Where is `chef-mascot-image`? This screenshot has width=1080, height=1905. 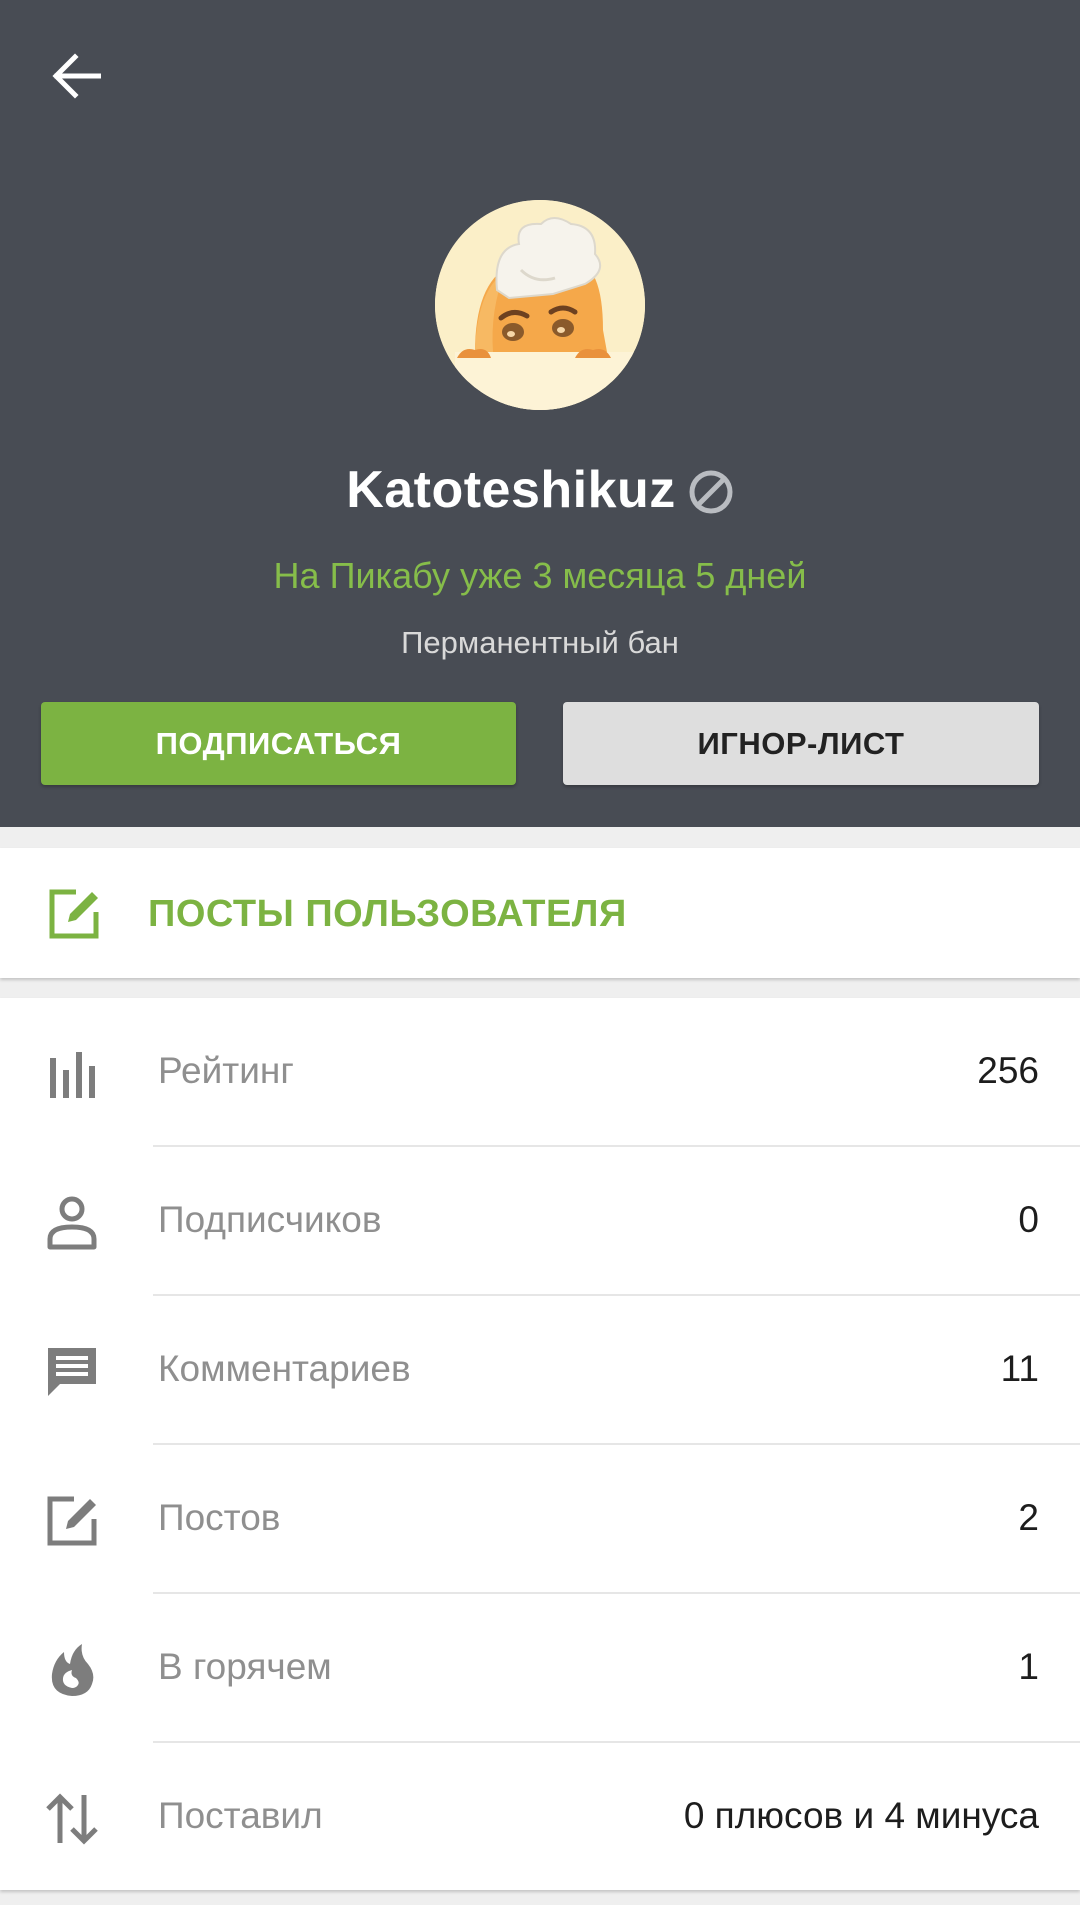 chef-mascot-image is located at coordinates (540, 305).